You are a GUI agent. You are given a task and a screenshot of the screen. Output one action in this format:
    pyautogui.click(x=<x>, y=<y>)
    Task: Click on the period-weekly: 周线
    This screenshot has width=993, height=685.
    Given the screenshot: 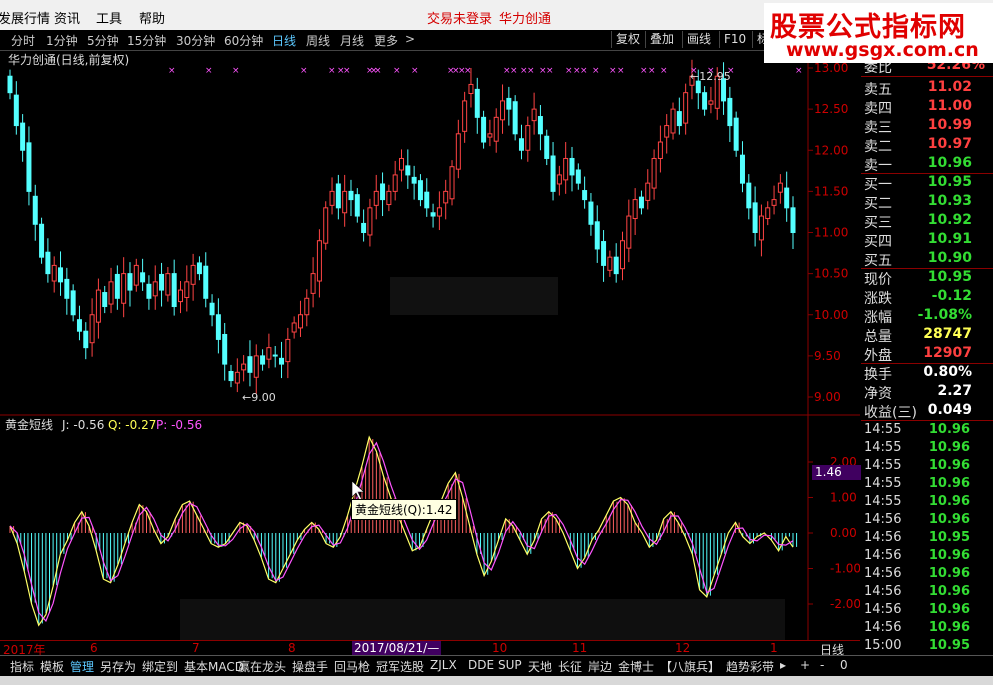 What is the action you would take?
    pyautogui.click(x=318, y=40)
    